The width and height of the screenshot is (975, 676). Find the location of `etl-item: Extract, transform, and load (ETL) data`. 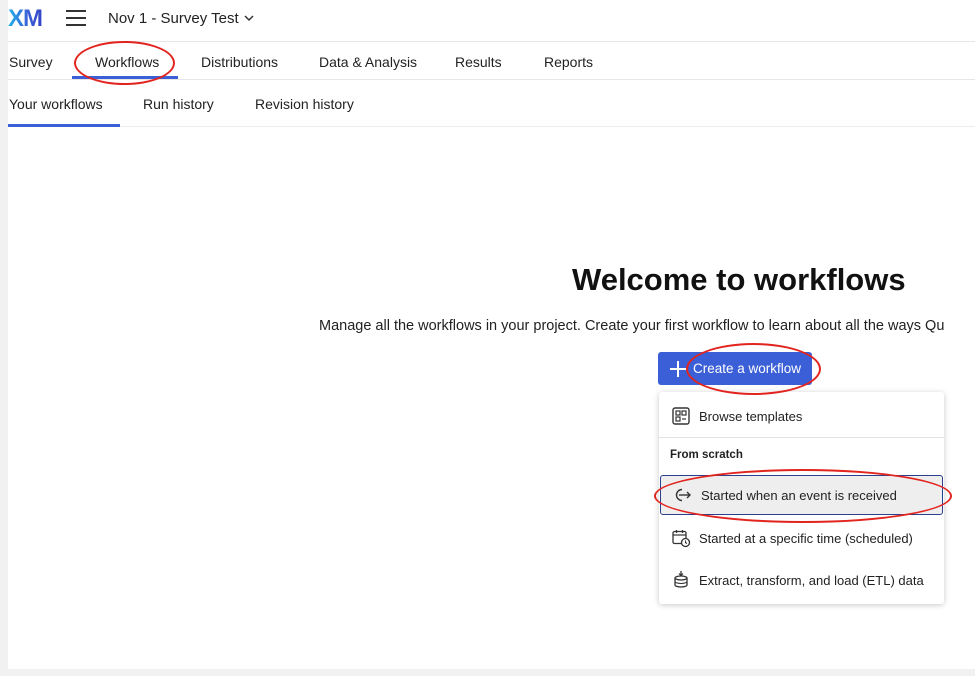

etl-item: Extract, transform, and load (ETL) data is located at coordinates (801, 580).